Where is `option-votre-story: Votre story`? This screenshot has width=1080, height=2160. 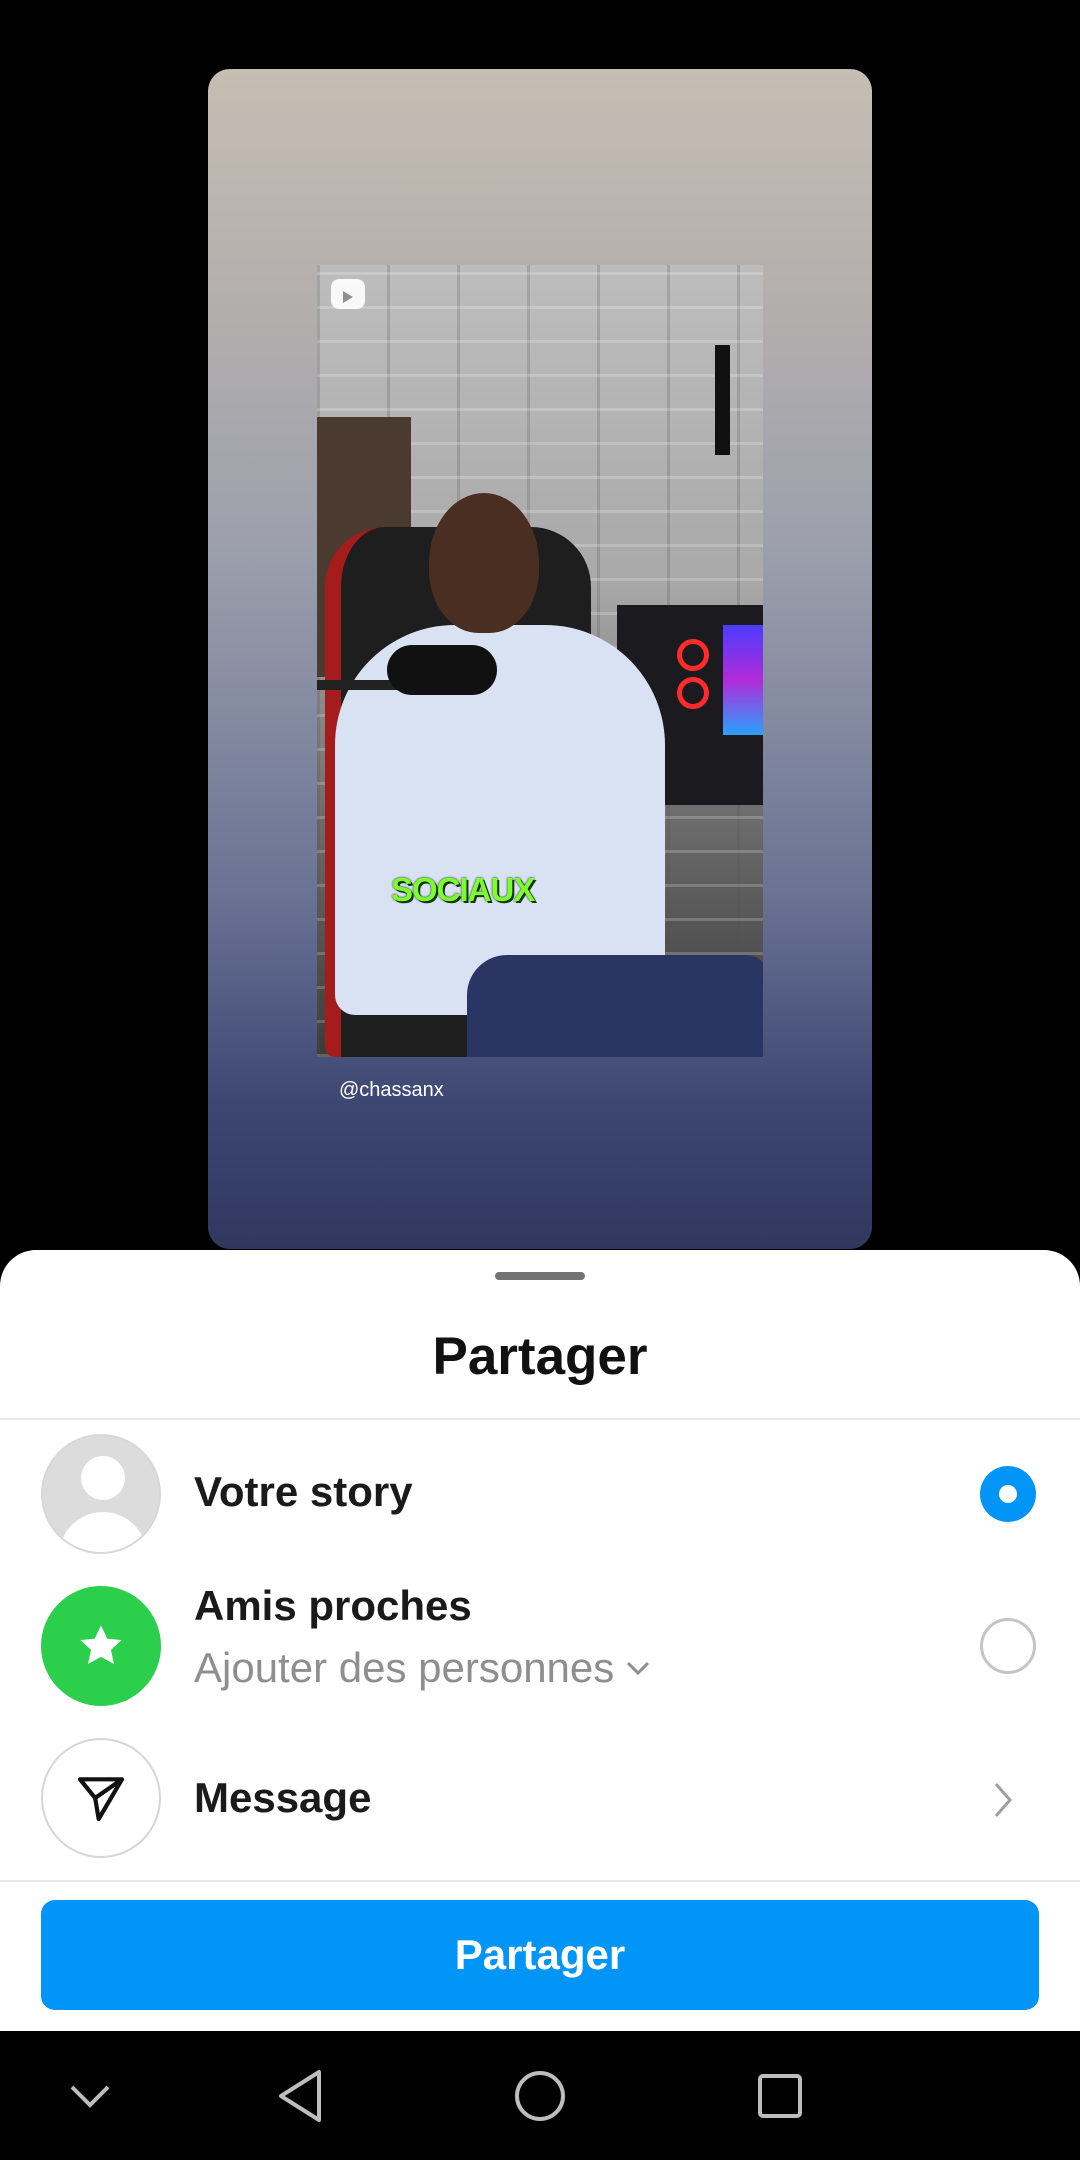
option-votre-story: Votre story is located at coordinates (540, 1496).